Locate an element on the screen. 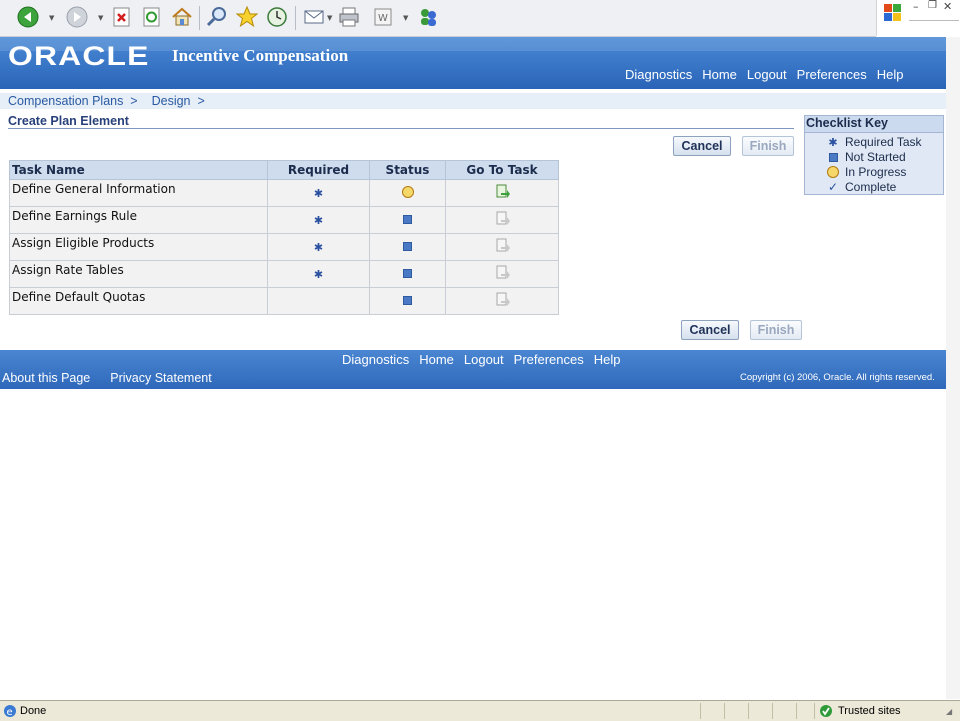  global-link-home: Home is located at coordinates (719, 74).